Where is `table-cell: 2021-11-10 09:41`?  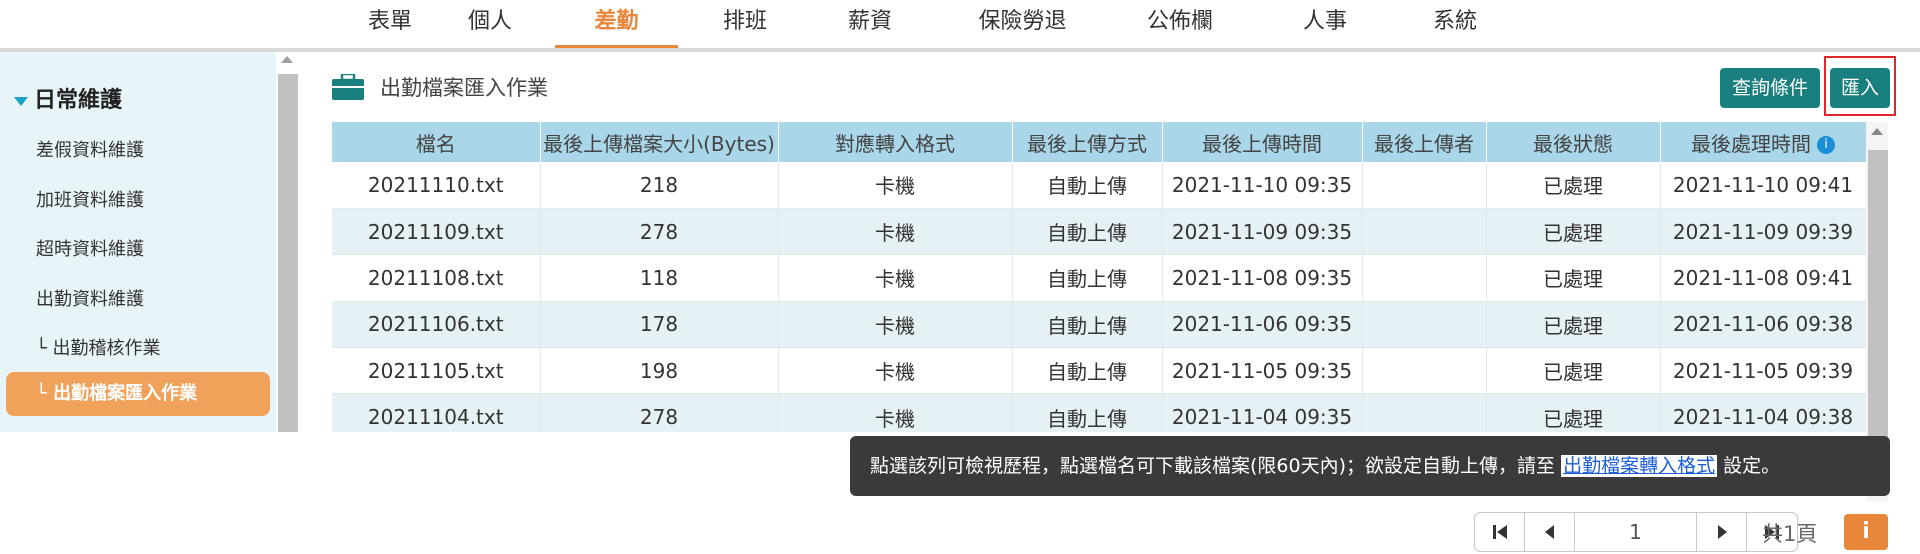
table-cell: 2021-11-10 09:41 is located at coordinates (1763, 185).